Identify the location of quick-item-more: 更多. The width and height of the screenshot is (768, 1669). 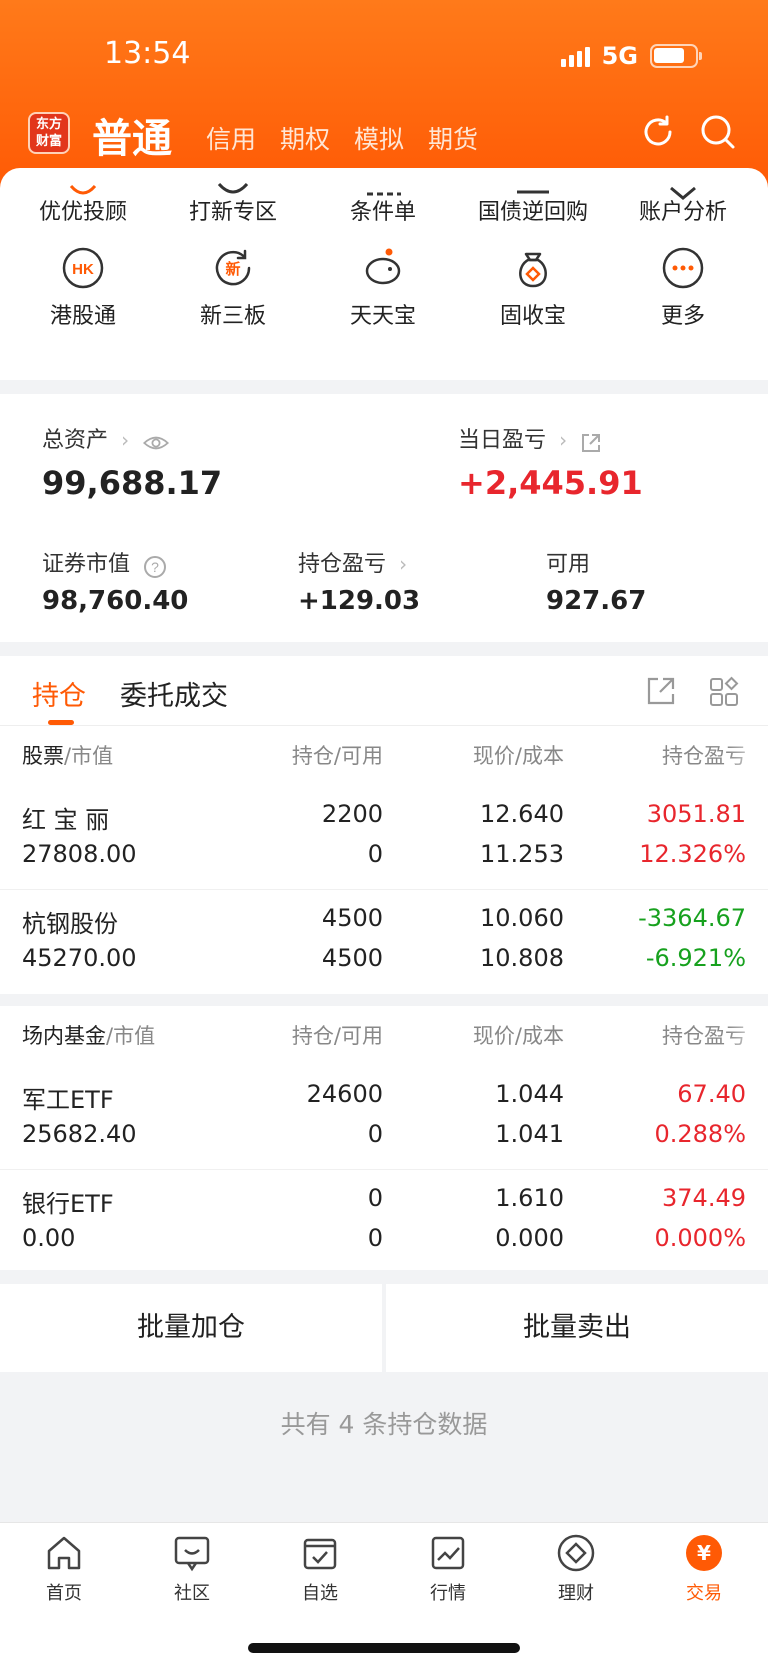
(683, 288).